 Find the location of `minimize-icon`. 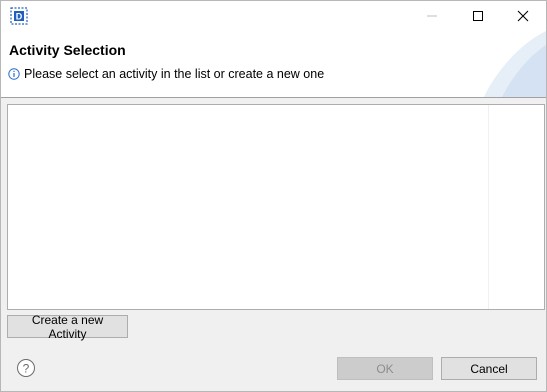

minimize-icon is located at coordinates (432, 16).